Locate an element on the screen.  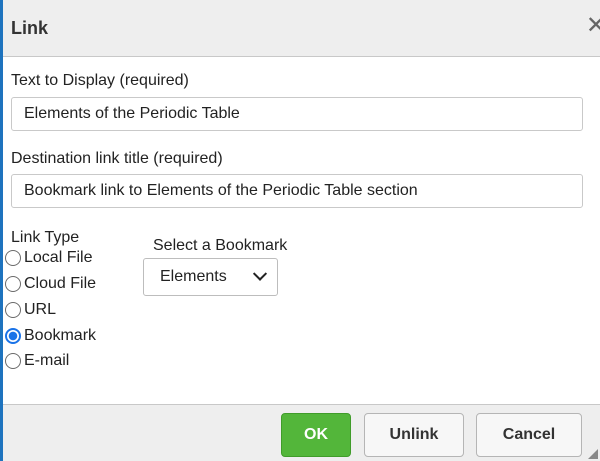
ok-button: OK is located at coordinates (316, 435).